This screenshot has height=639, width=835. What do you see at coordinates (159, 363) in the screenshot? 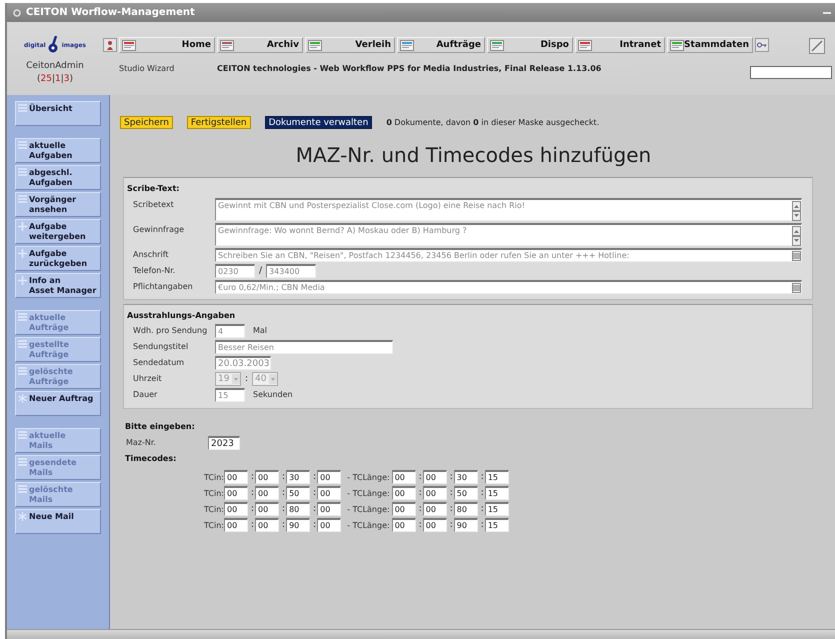
I see `field-label: Sendedatum` at bounding box center [159, 363].